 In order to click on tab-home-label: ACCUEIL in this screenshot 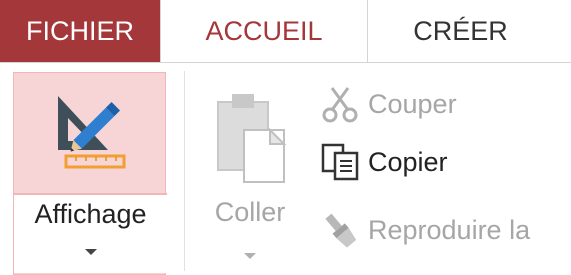, I will do `click(264, 30)`.